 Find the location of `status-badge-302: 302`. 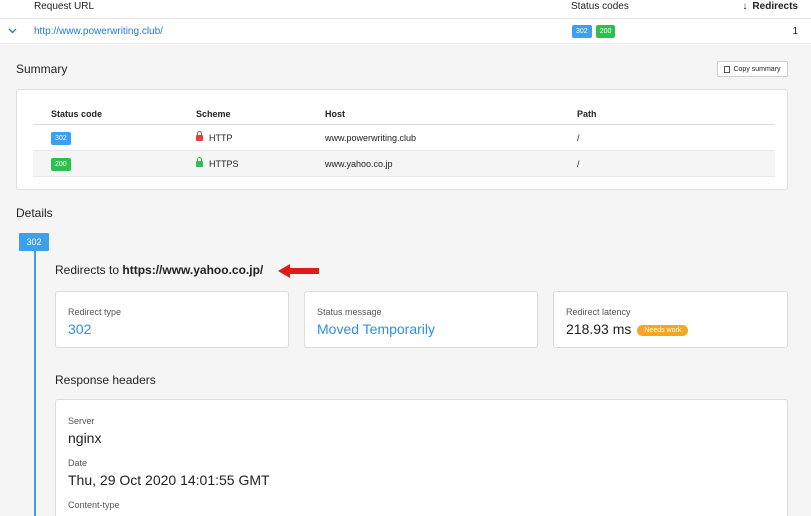

status-badge-302: 302 is located at coordinates (582, 31).